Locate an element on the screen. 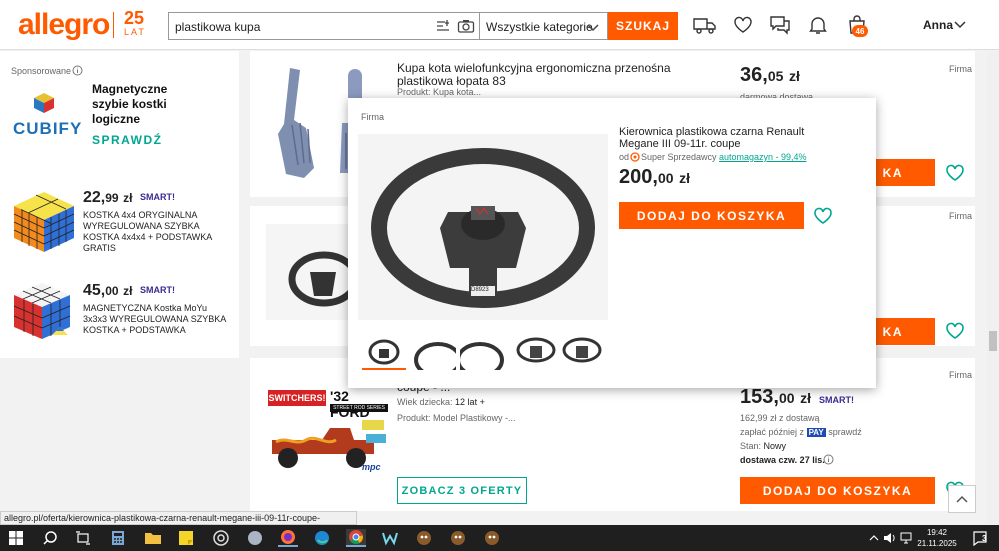 Image resolution: width=999 pixels, height=551 pixels. chevron-up-icon is located at coordinates (962, 499).